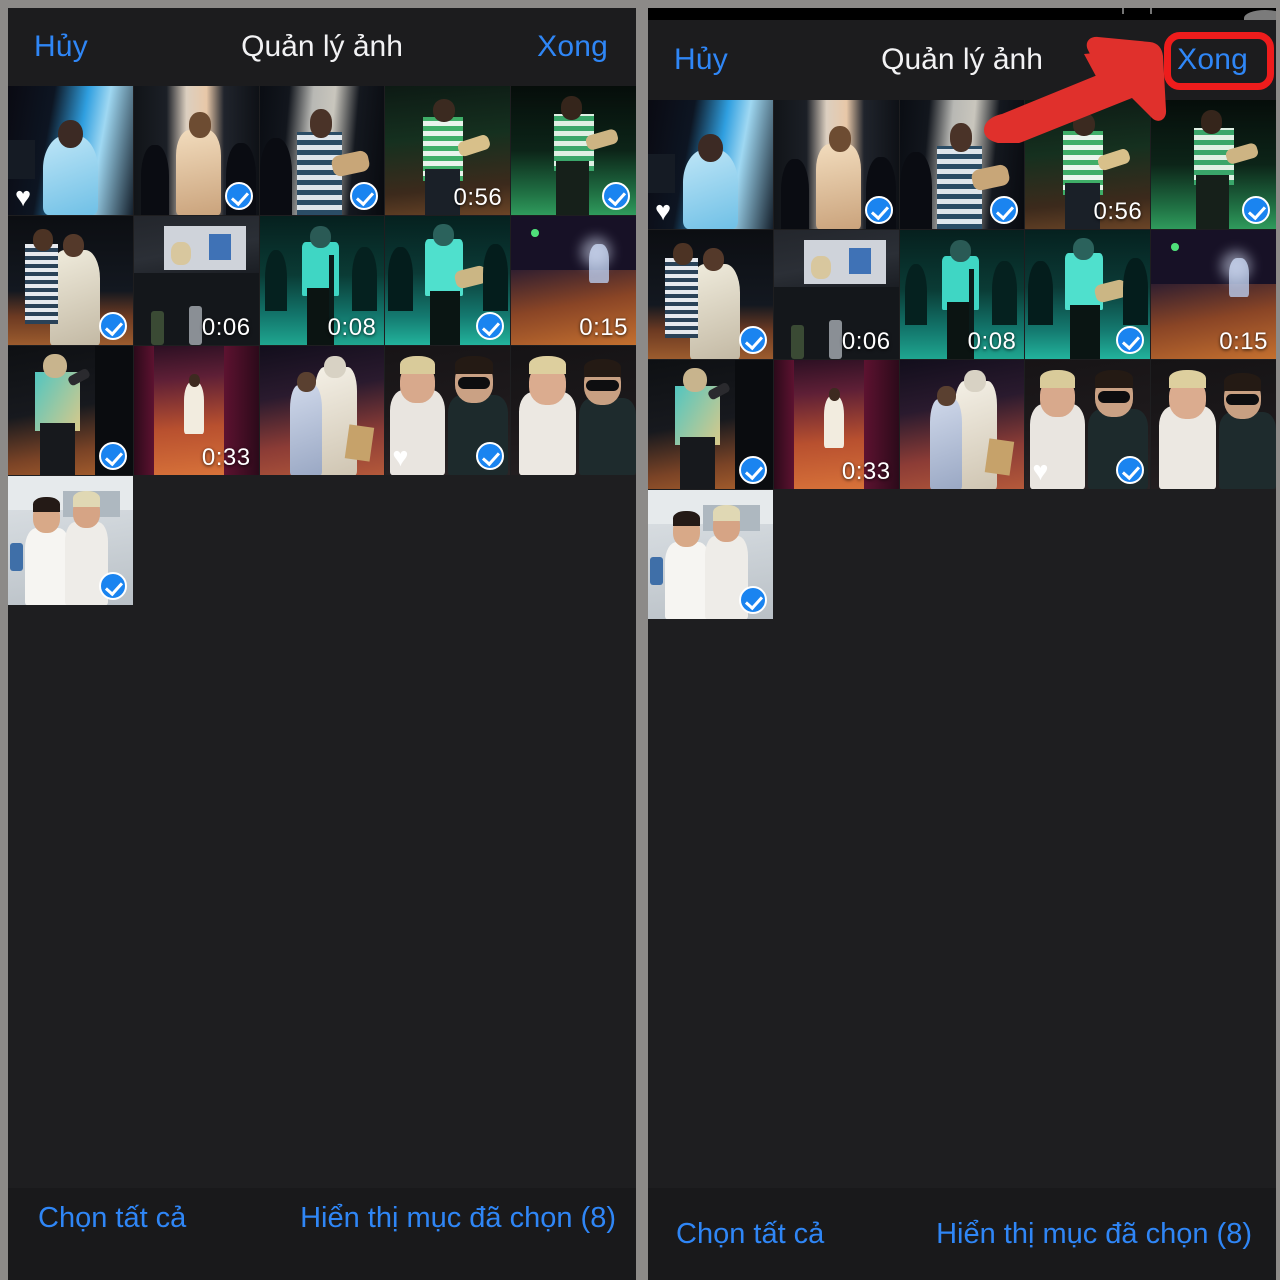 This screenshot has height=1280, width=1280. I want to click on status-antenna-icon, so click(1137, 11).